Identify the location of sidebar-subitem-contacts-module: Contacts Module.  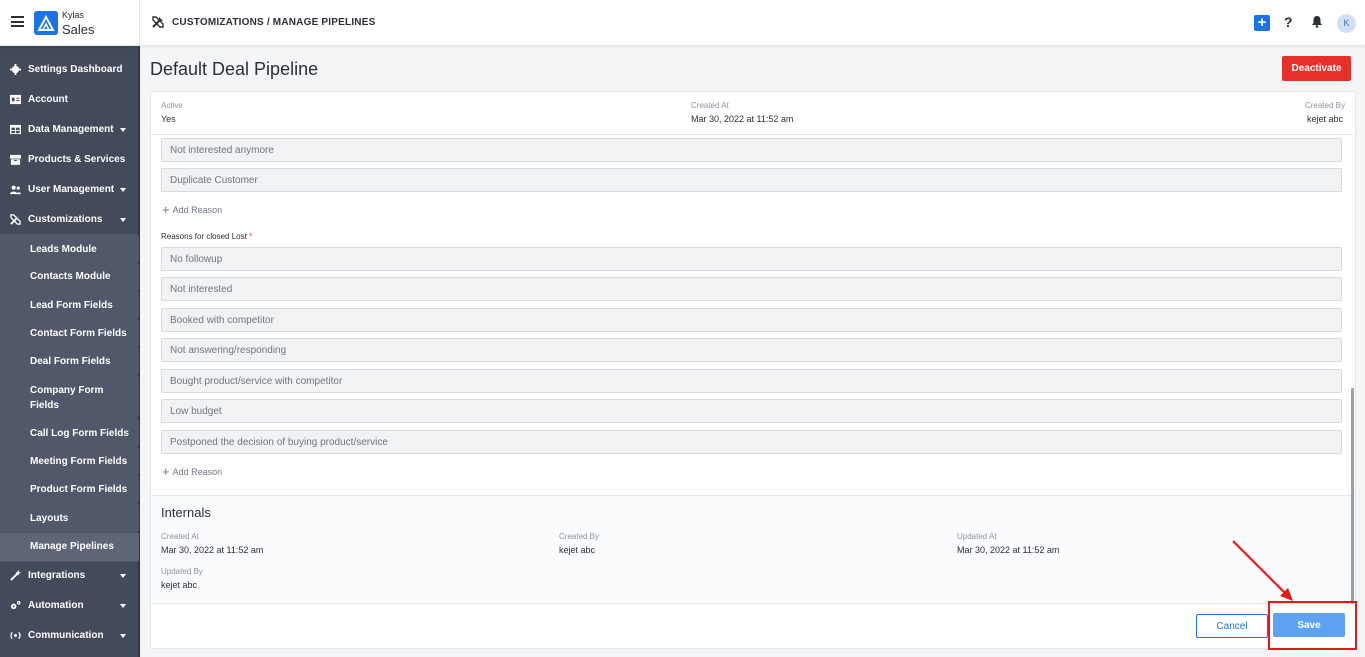
(69, 277).